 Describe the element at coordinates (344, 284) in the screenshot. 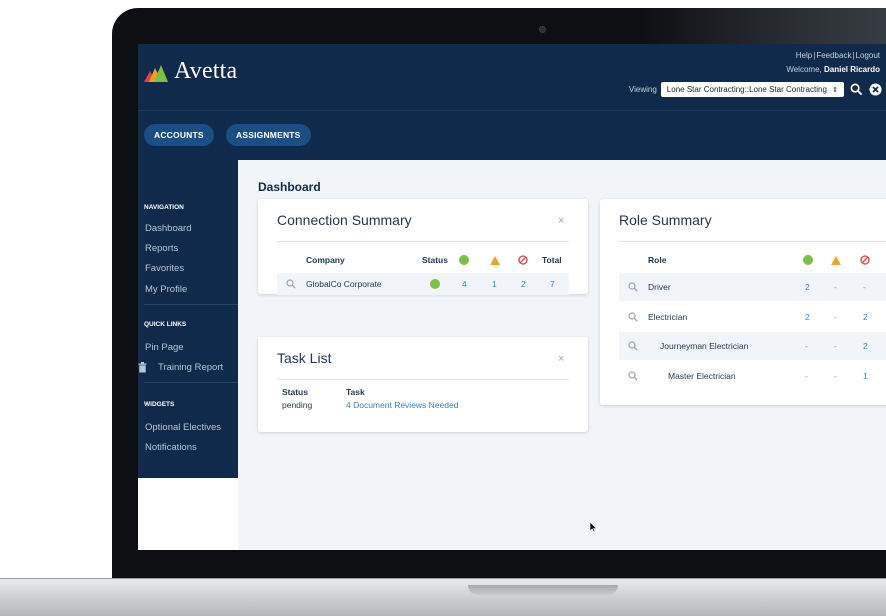

I see `company-name: GlobalCo Corporate` at that location.